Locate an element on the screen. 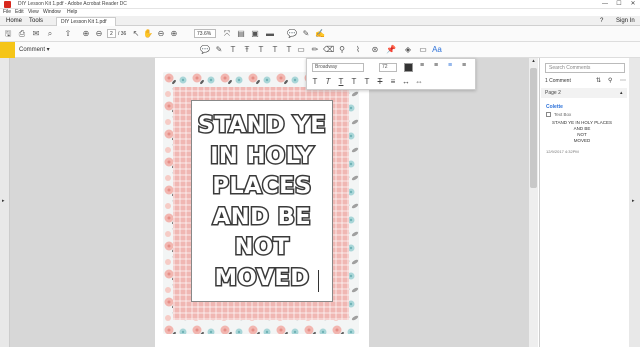  horizontal-scale-icon: ⇔ is located at coordinates (419, 82).